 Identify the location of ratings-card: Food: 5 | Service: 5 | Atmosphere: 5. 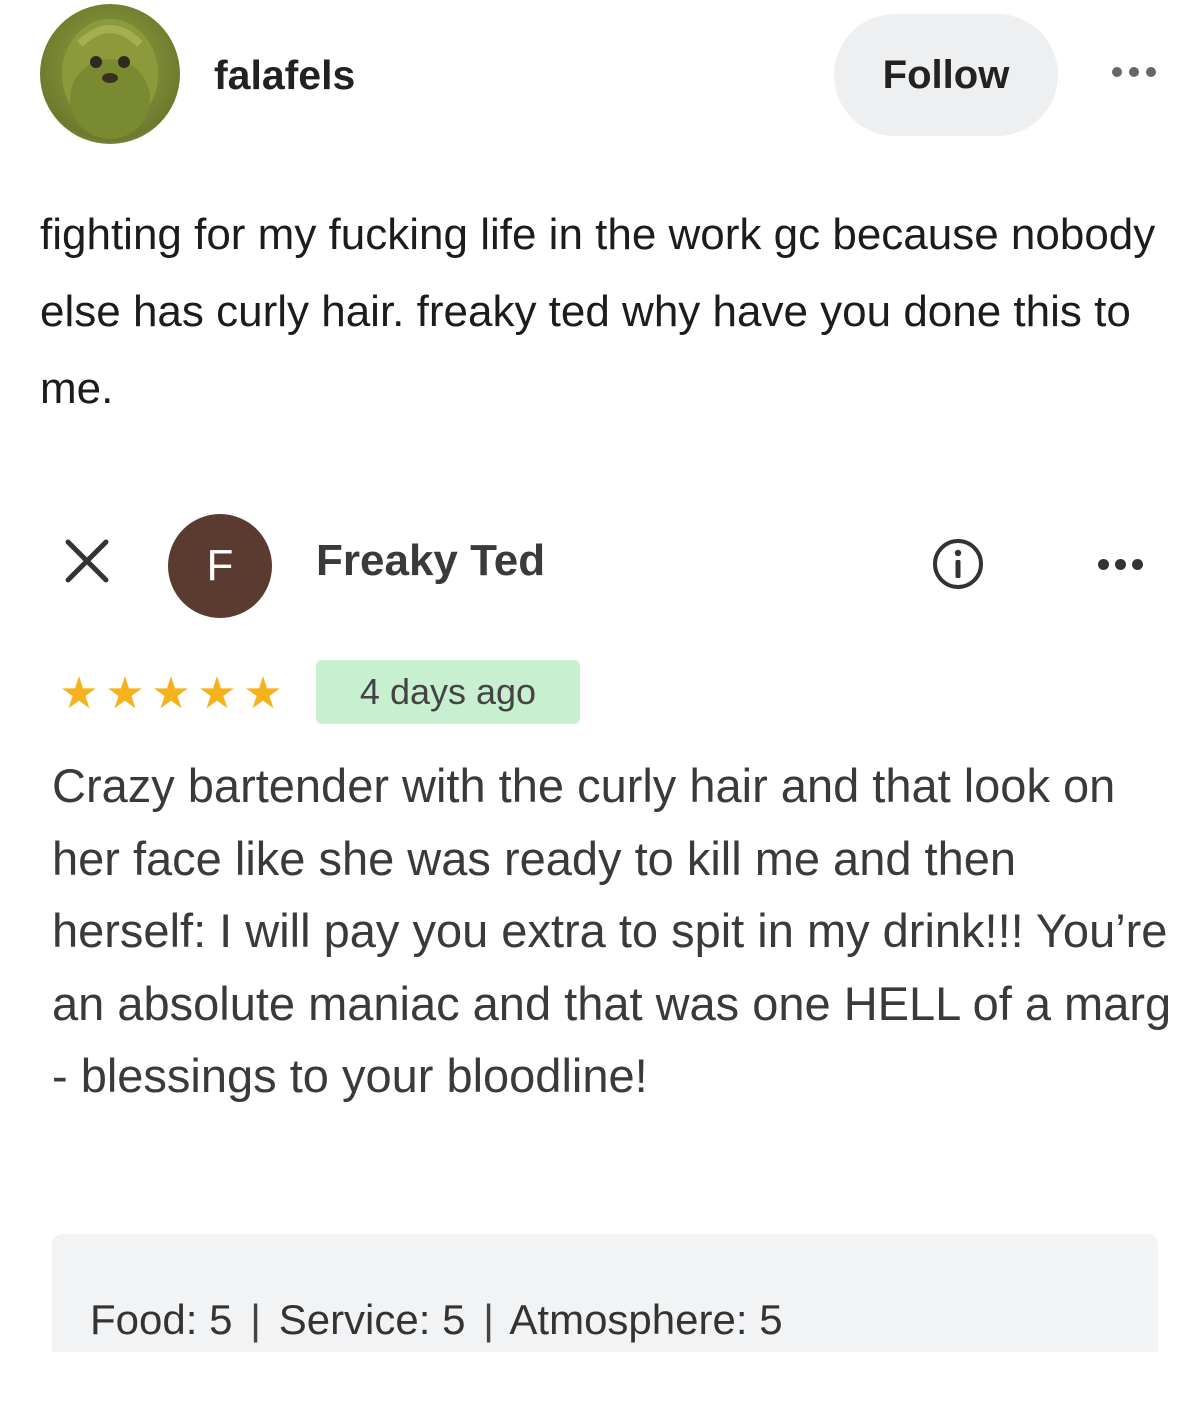
(605, 1293).